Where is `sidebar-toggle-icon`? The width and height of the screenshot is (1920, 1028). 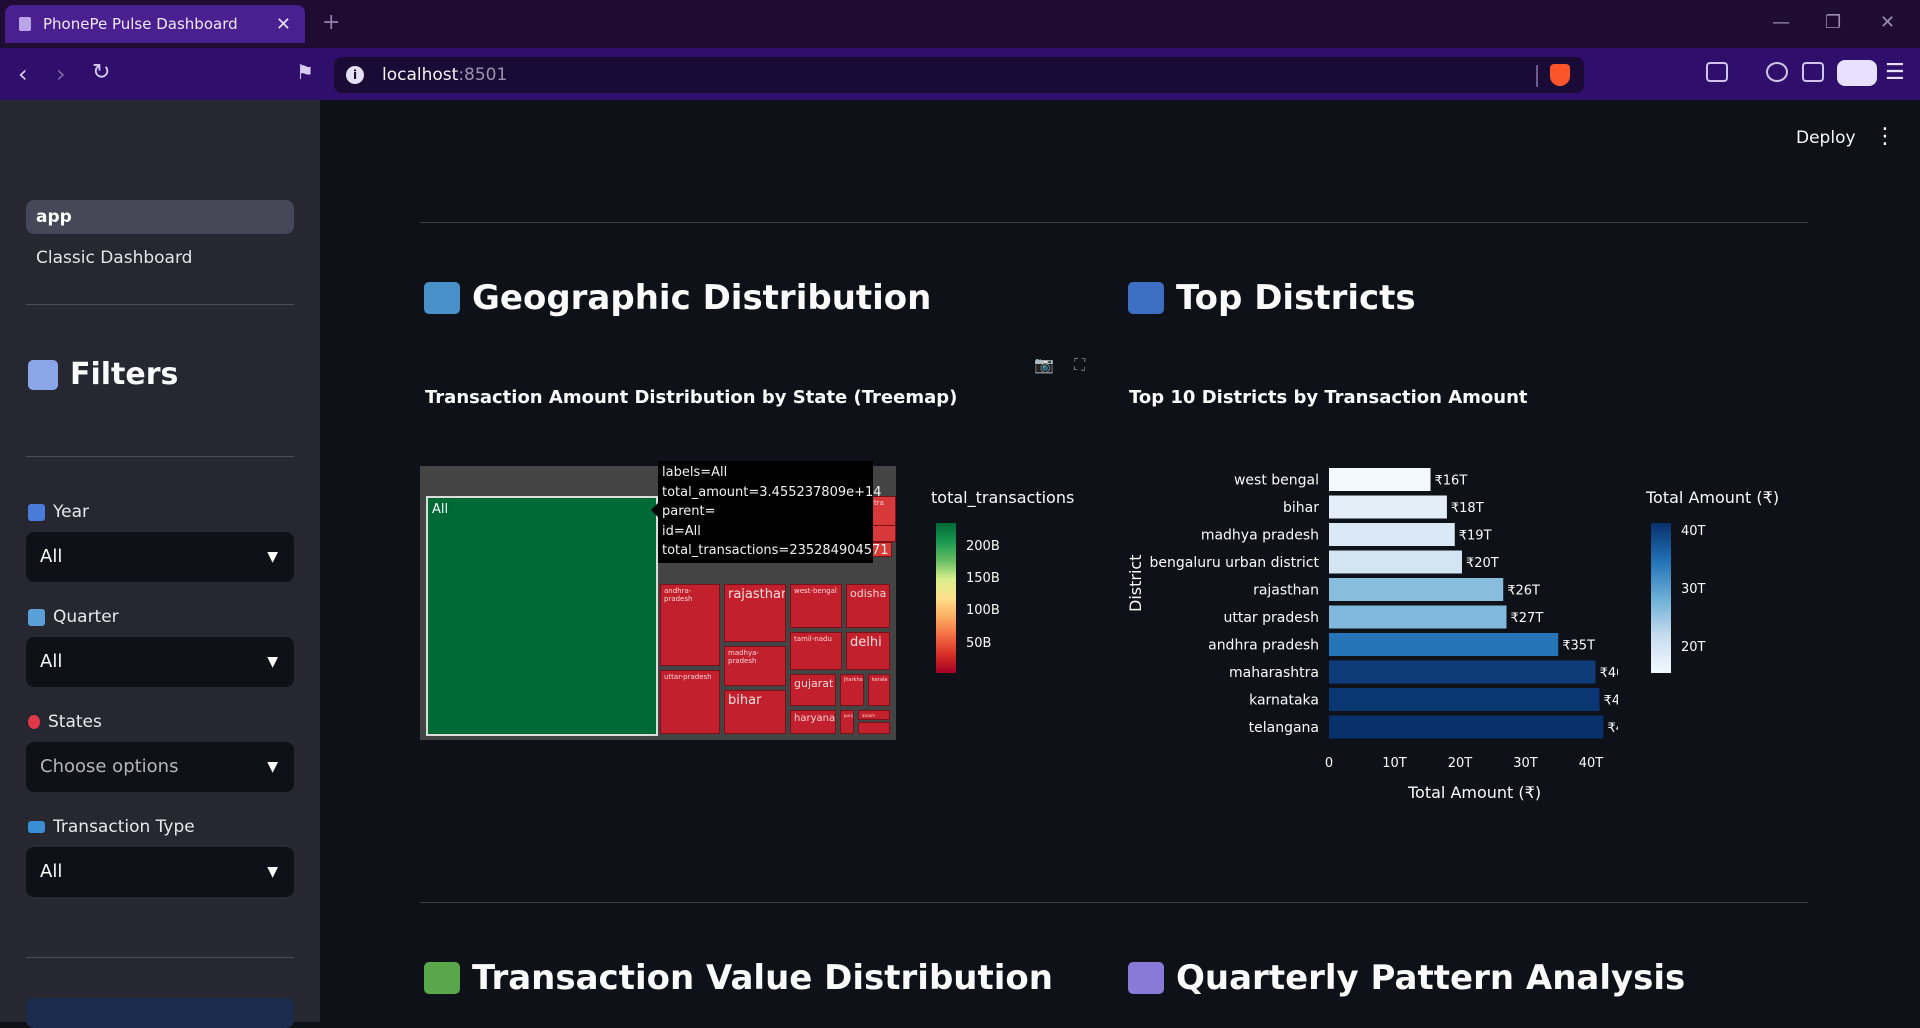 sidebar-toggle-icon is located at coordinates (1813, 72).